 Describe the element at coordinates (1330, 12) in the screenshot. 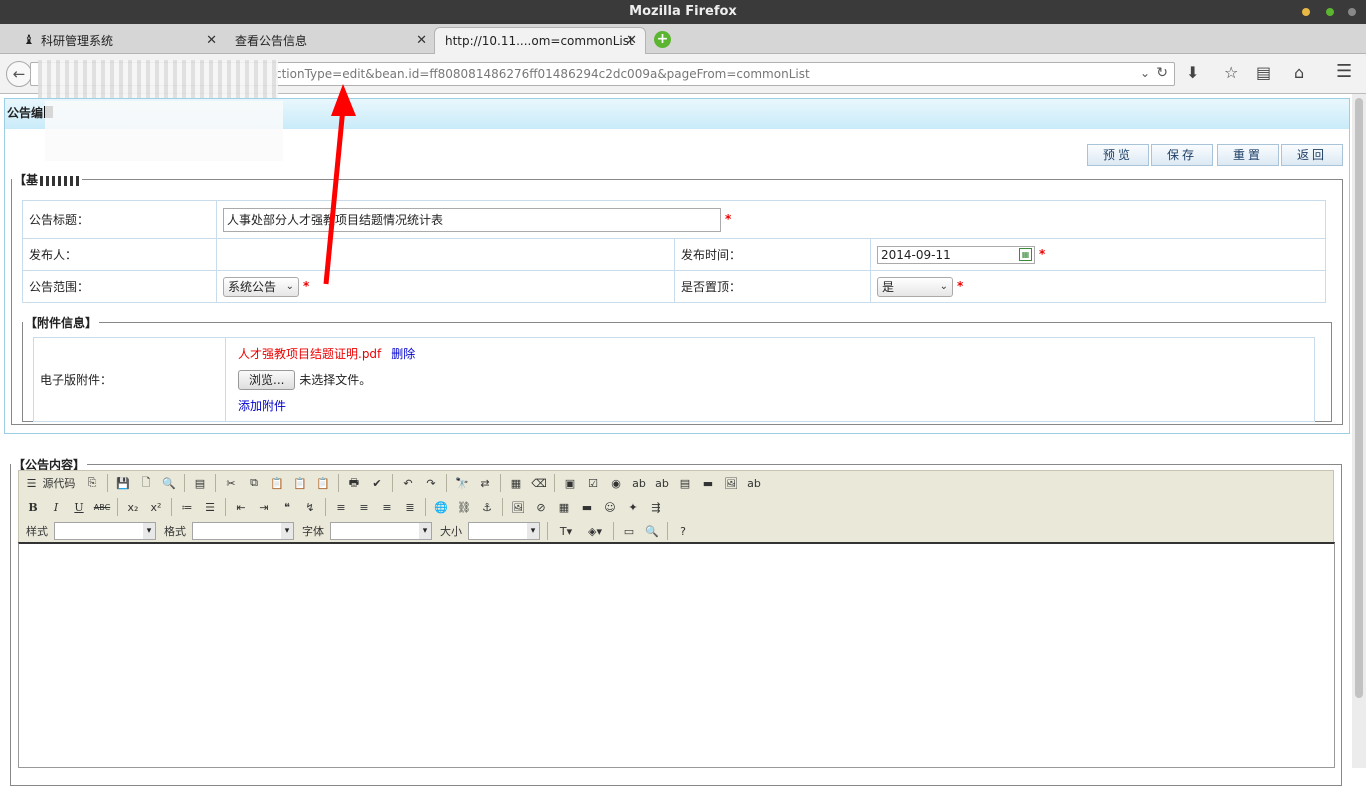

I see `maximize-button` at that location.